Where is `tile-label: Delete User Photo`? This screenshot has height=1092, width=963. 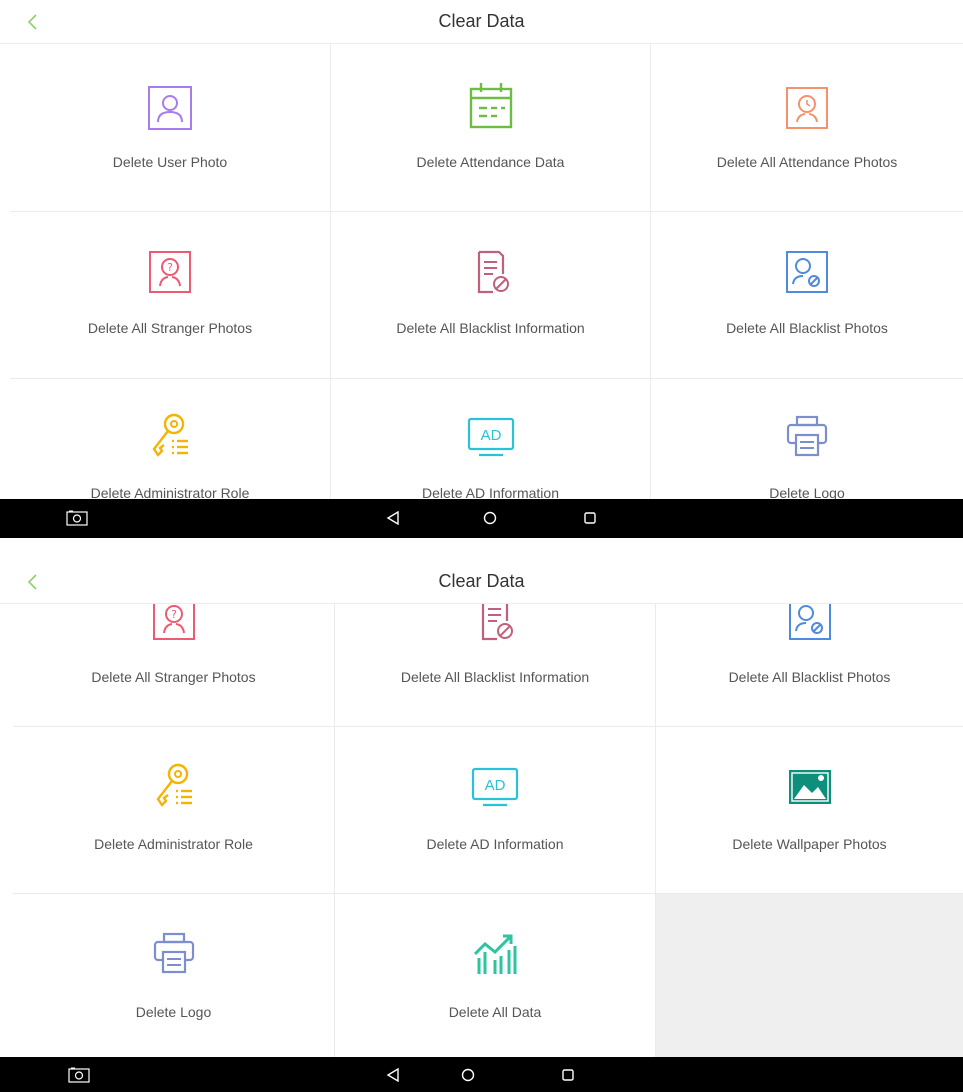 tile-label: Delete User Photo is located at coordinates (170, 162).